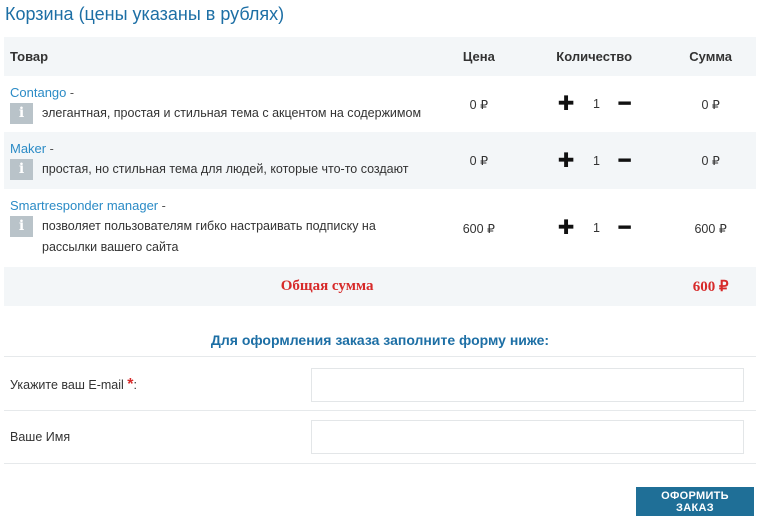  I want to click on sum-cell: 600 ₽, so click(710, 228).